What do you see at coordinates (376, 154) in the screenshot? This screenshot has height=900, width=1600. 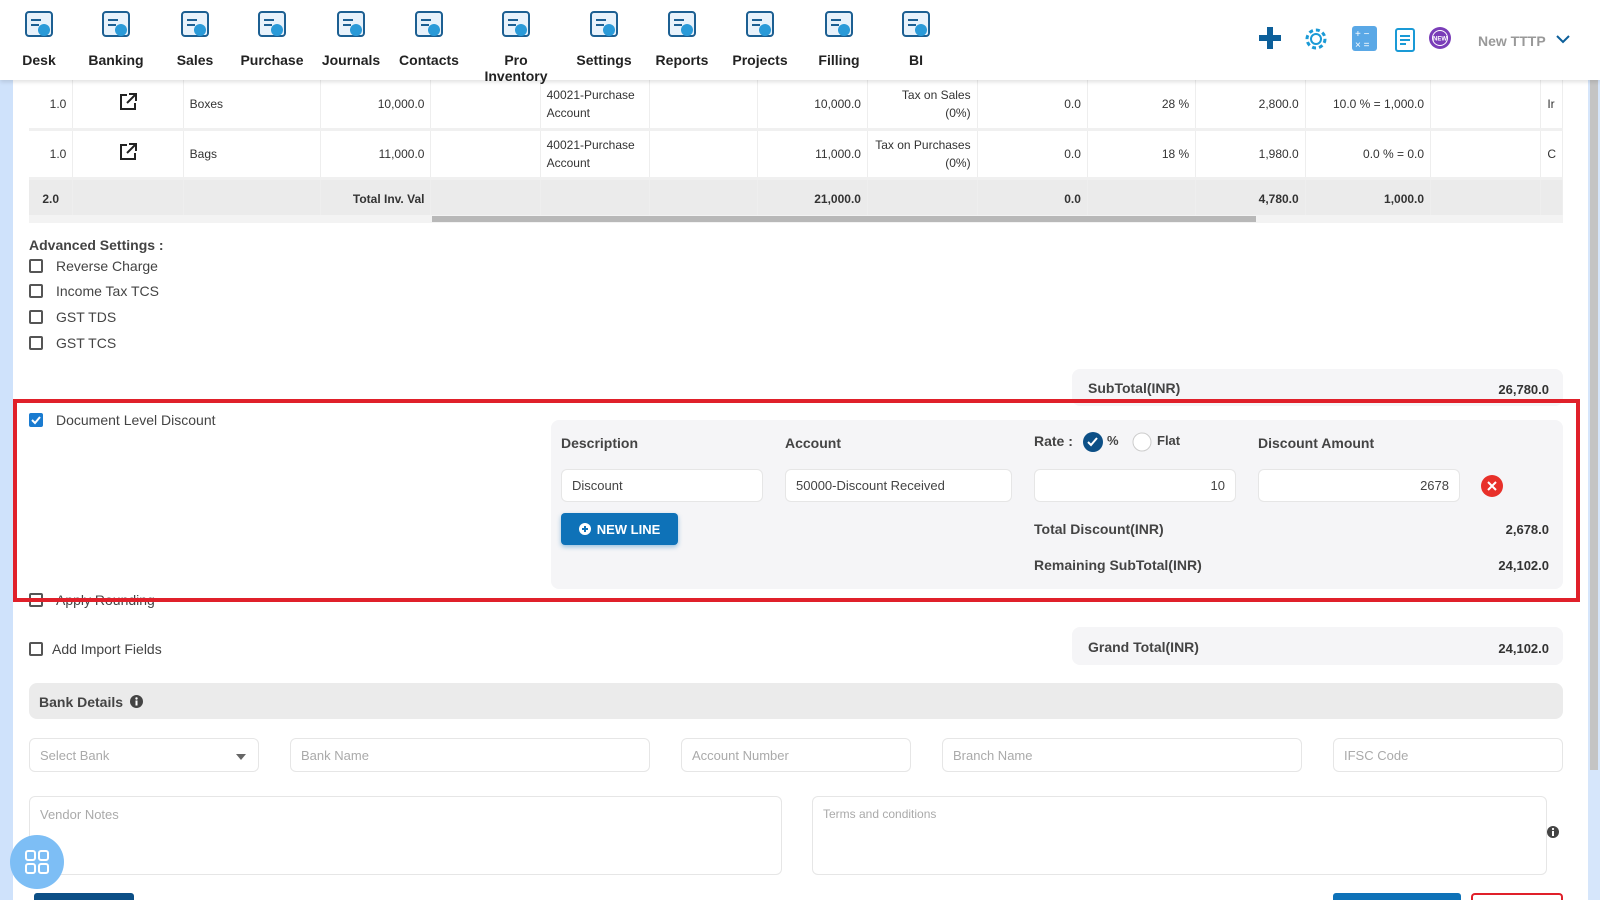 I see `table-cell: 11,000.0` at bounding box center [376, 154].